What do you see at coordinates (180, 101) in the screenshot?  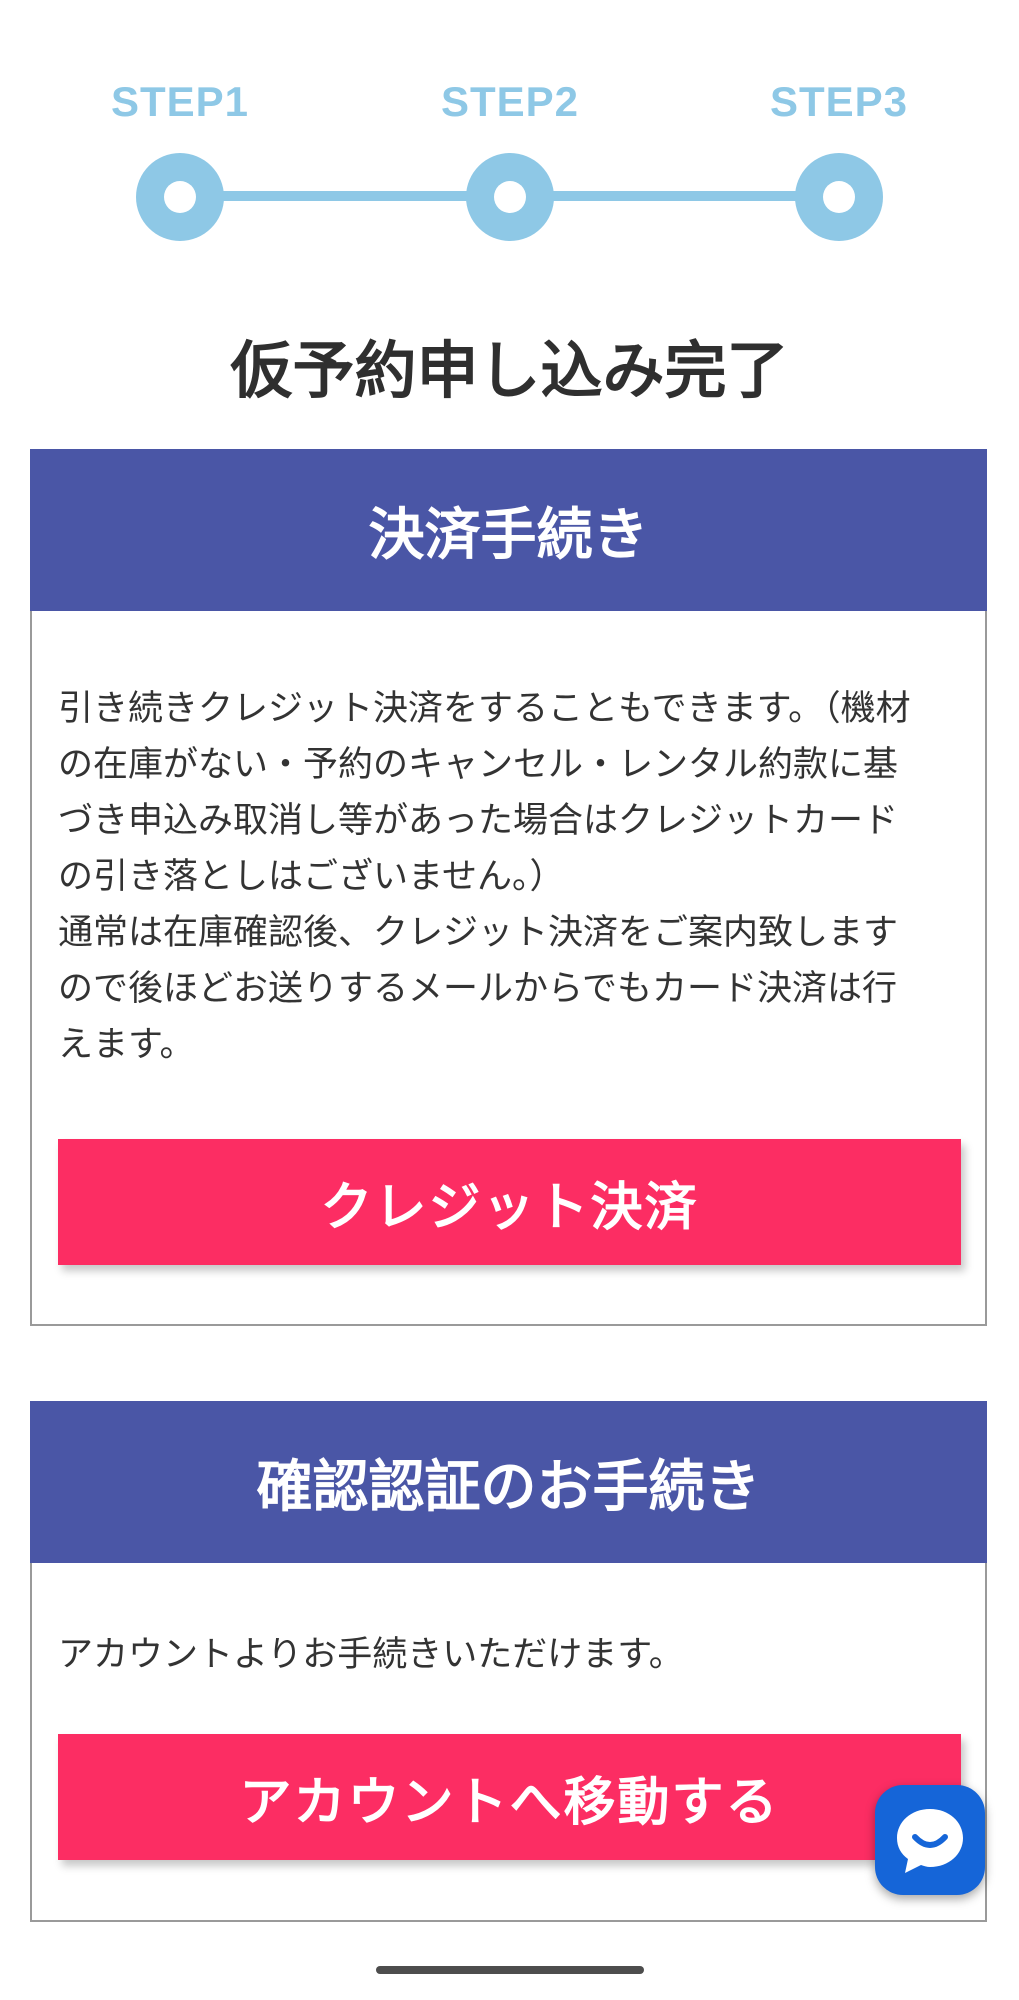 I see `step-1-label: STEP1` at bounding box center [180, 101].